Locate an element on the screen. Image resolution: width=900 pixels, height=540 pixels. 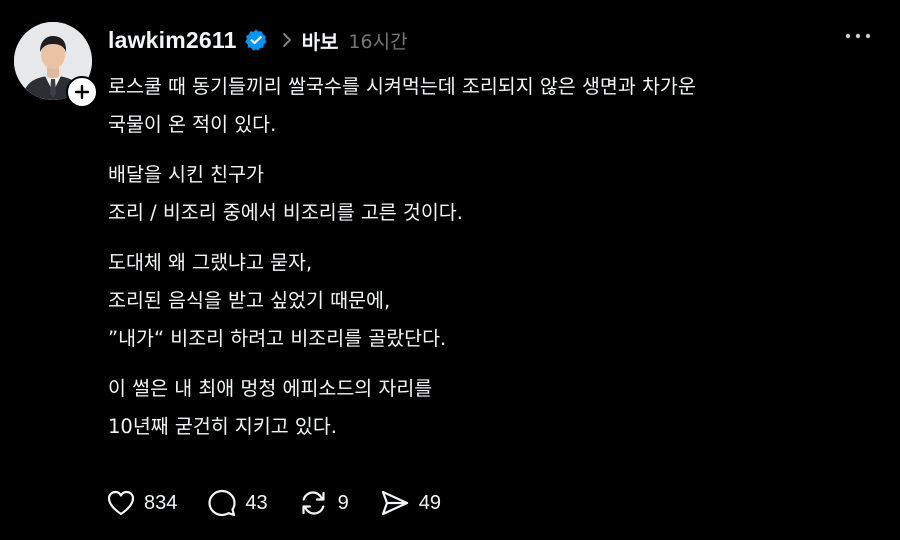
reply-count: 43 is located at coordinates (256, 502).